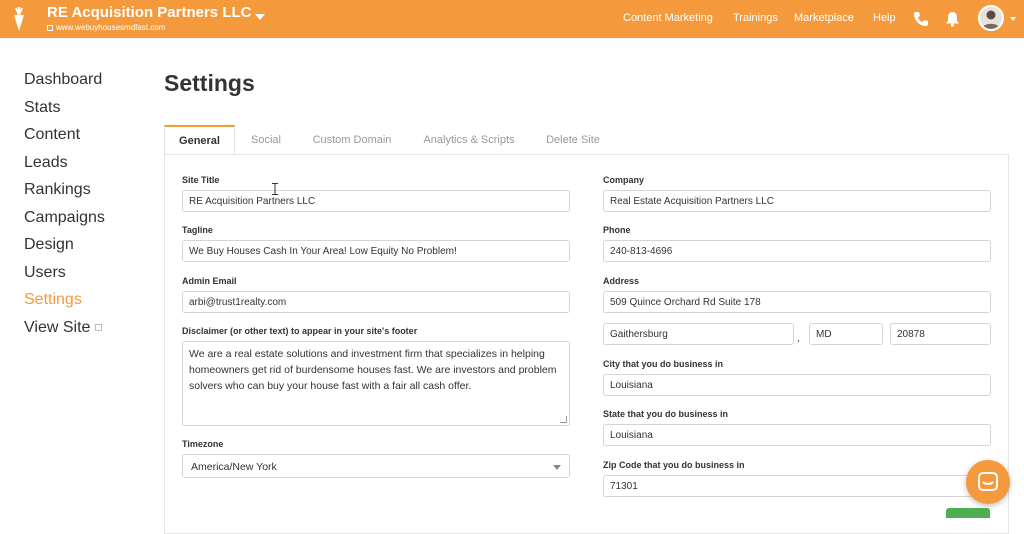  What do you see at coordinates (84, 82) in the screenshot?
I see `sidebar-item-dashboard: Dashboard` at bounding box center [84, 82].